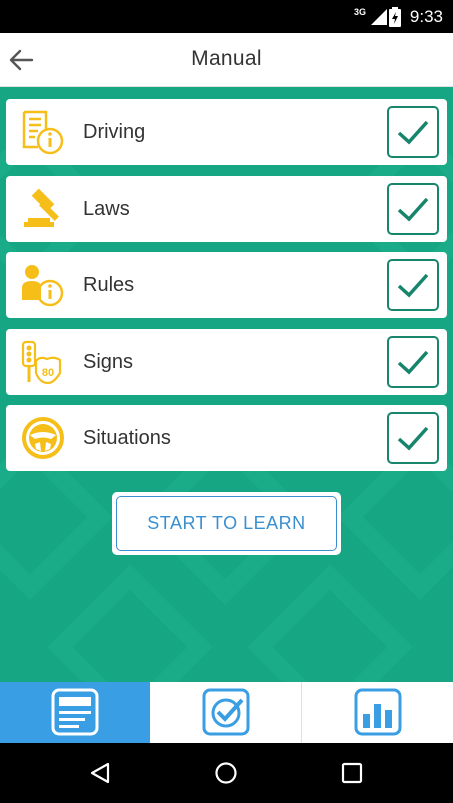 The height and width of the screenshot is (803, 453). What do you see at coordinates (226, 285) in the screenshot?
I see `category-card-rules: Rules` at bounding box center [226, 285].